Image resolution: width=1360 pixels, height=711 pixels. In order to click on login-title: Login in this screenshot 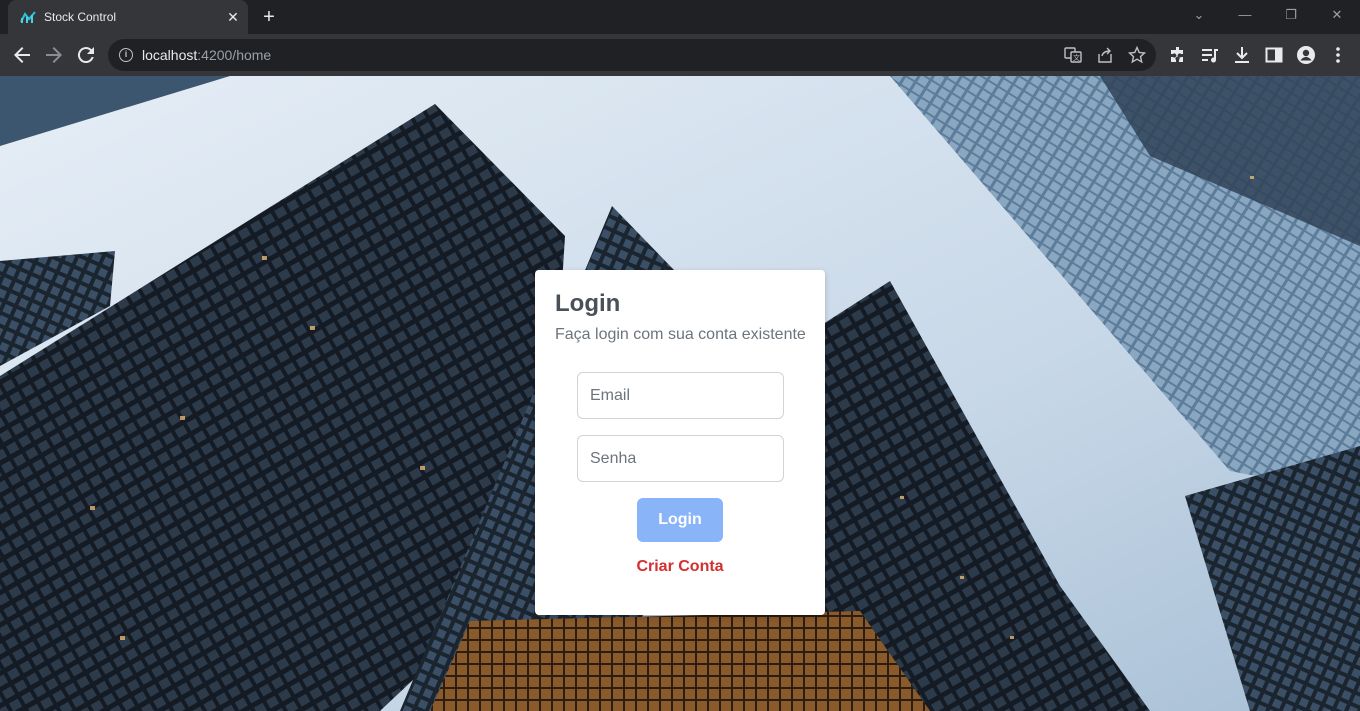, I will do `click(588, 303)`.